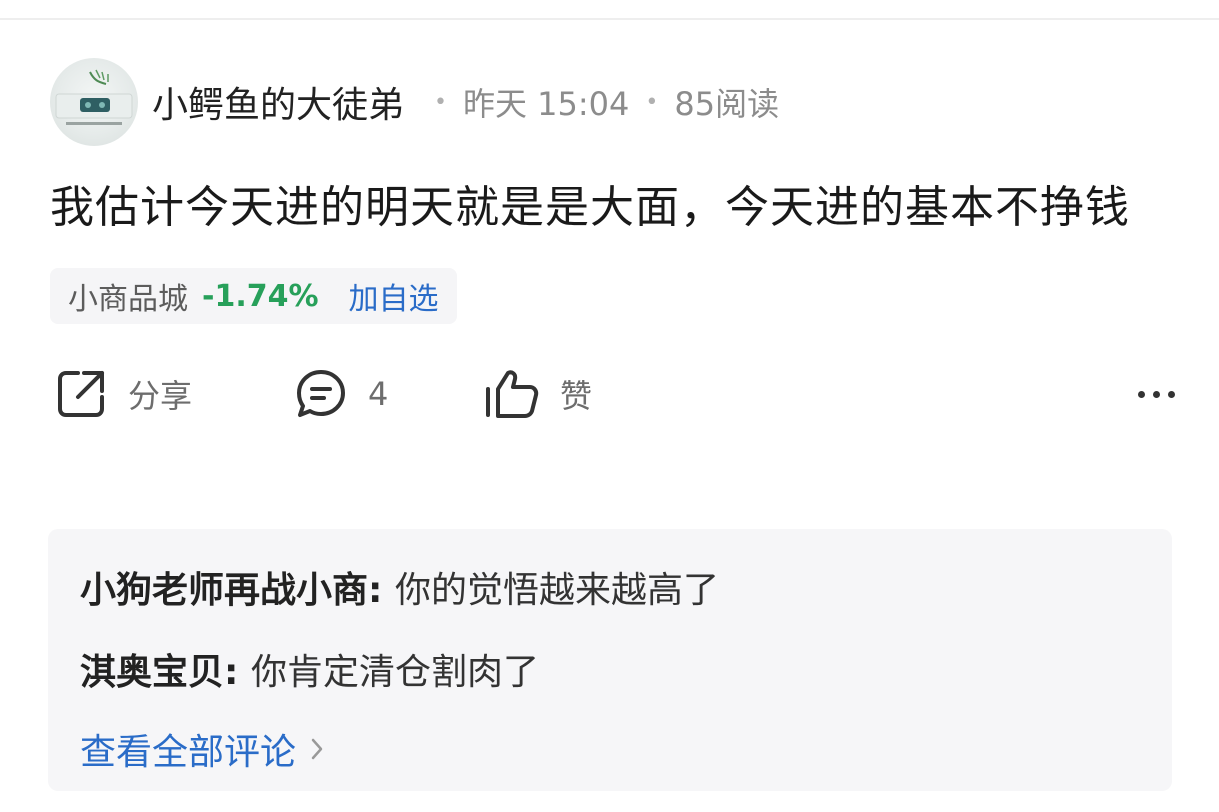 This screenshot has width=1219, height=812. I want to click on comment-text: 你的觉悟越来越高了, so click(556, 590).